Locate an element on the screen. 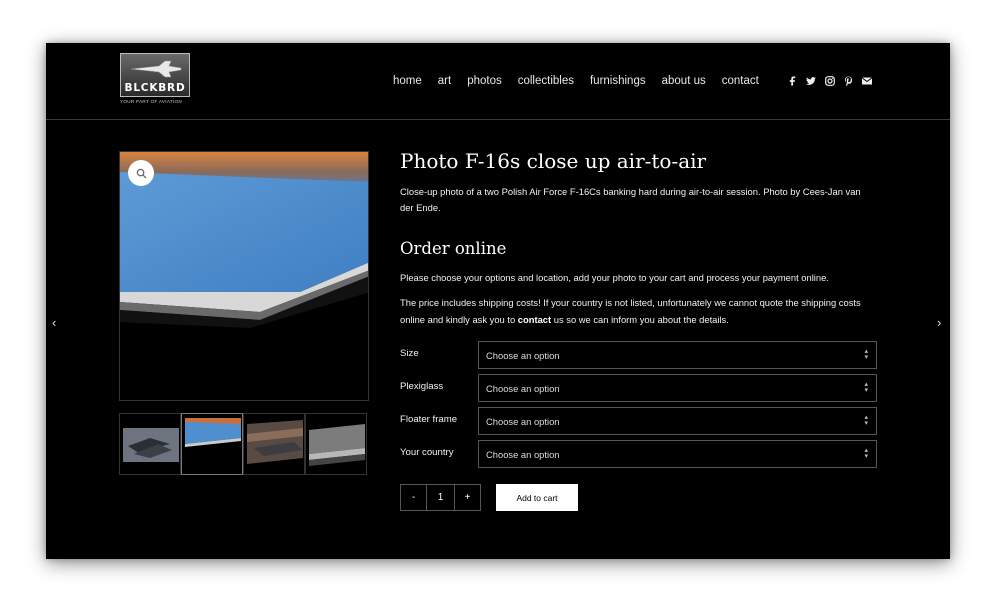  zoom-button is located at coordinates (141, 173).